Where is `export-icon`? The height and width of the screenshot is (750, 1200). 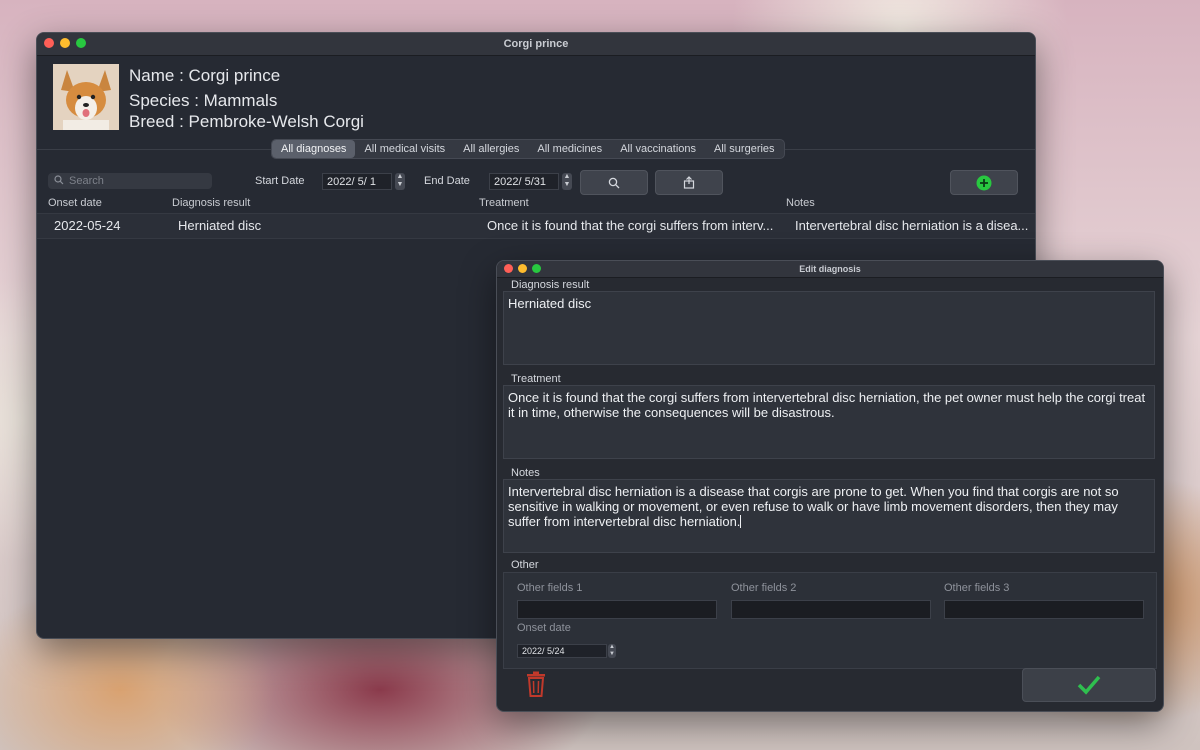 export-icon is located at coordinates (689, 182).